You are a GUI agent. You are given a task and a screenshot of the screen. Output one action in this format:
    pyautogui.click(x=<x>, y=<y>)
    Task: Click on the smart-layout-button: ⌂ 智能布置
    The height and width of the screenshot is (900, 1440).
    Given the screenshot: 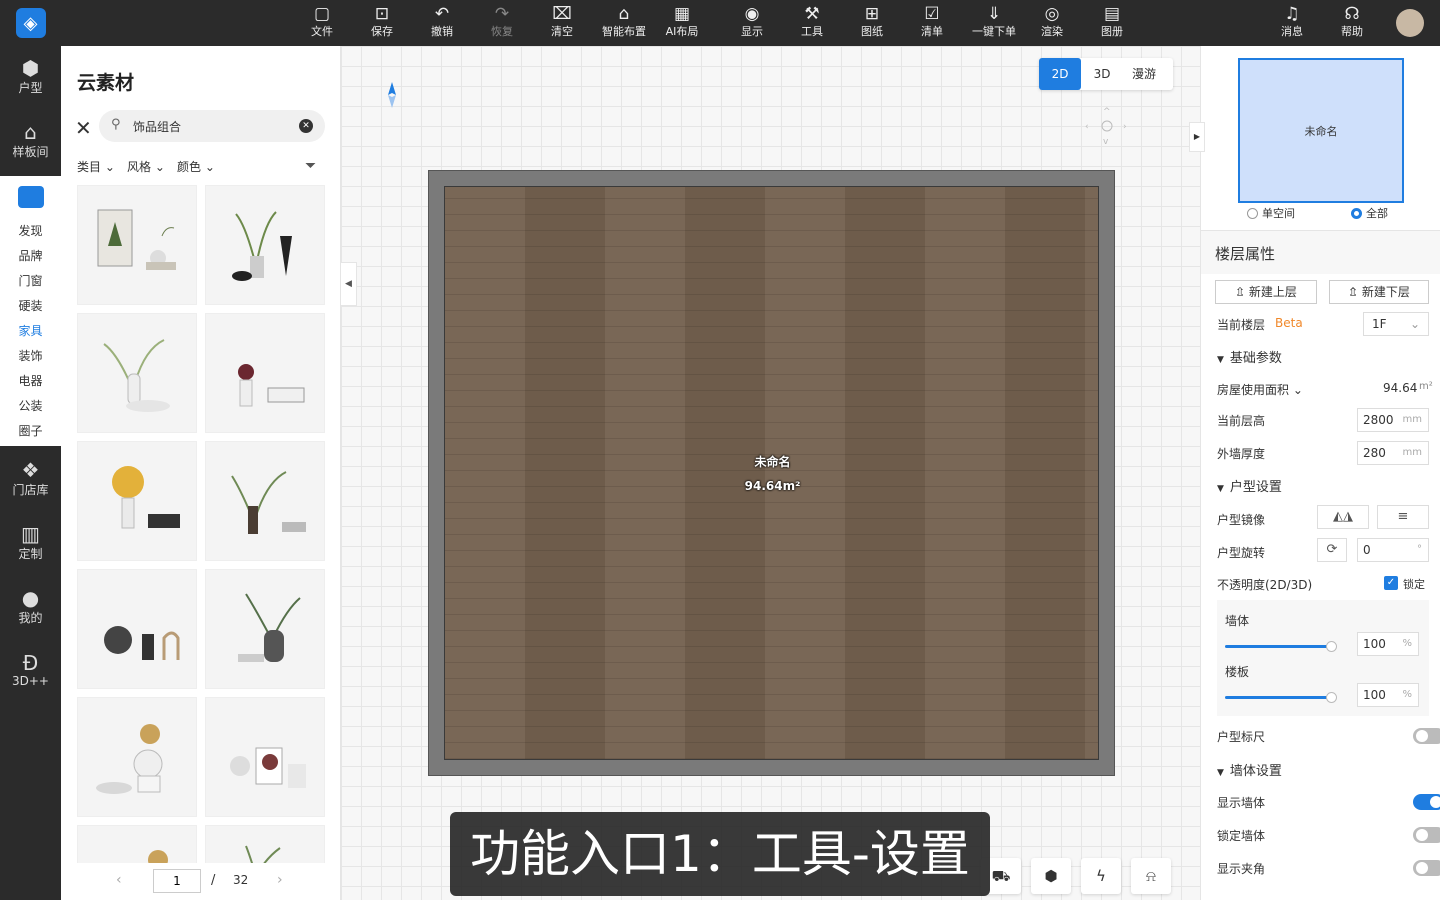 What is the action you would take?
    pyautogui.click(x=624, y=24)
    